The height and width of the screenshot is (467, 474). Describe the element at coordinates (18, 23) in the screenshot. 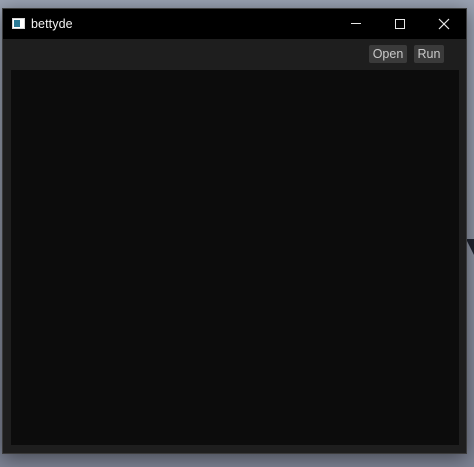

I see `app-window-icon` at that location.